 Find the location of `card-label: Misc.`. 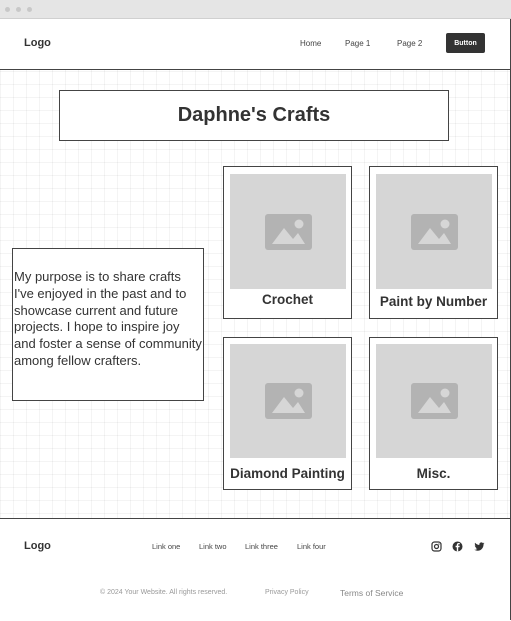

card-label: Misc. is located at coordinates (433, 473).